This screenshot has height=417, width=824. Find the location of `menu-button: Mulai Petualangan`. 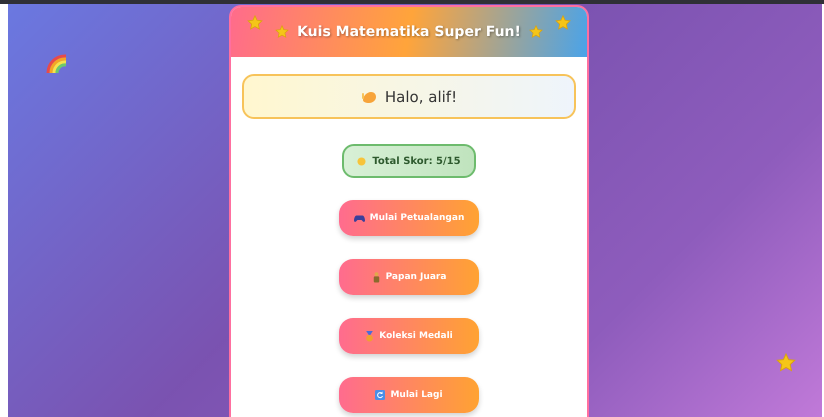

menu-button: Mulai Petualangan is located at coordinates (409, 218).